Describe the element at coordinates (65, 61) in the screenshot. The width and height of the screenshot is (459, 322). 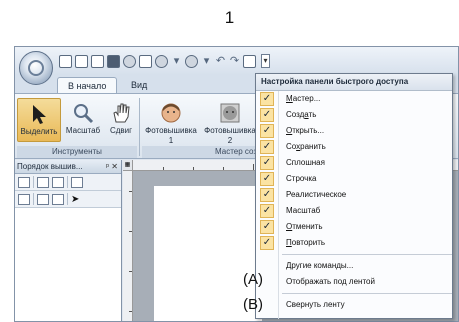
I see `wizard-icon` at that location.